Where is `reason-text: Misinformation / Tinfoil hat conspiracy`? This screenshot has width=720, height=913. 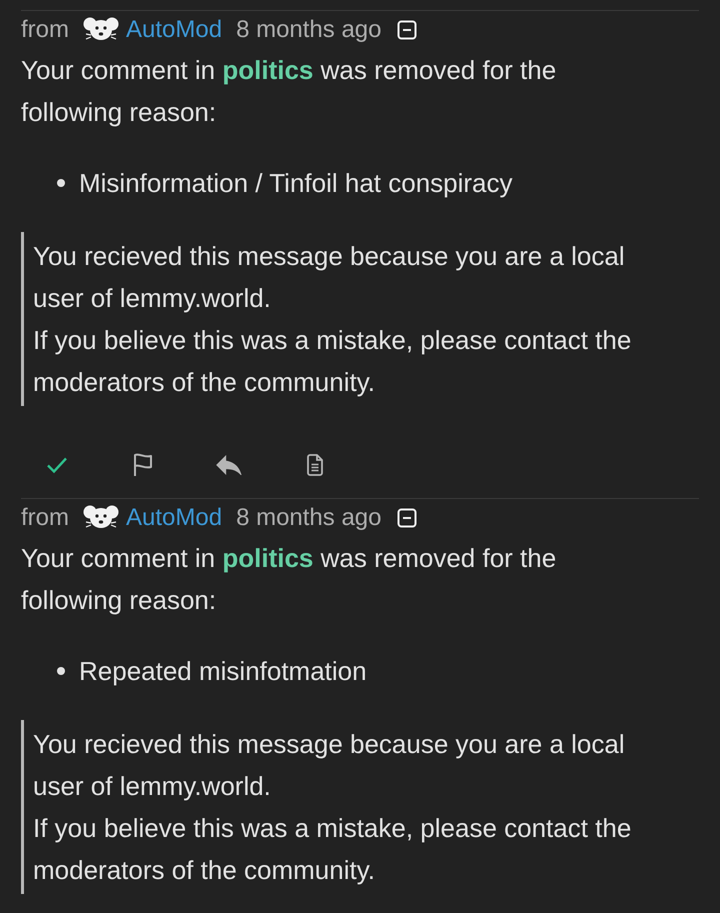
reason-text: Misinformation / Tinfoil hat conspiracy is located at coordinates (296, 183).